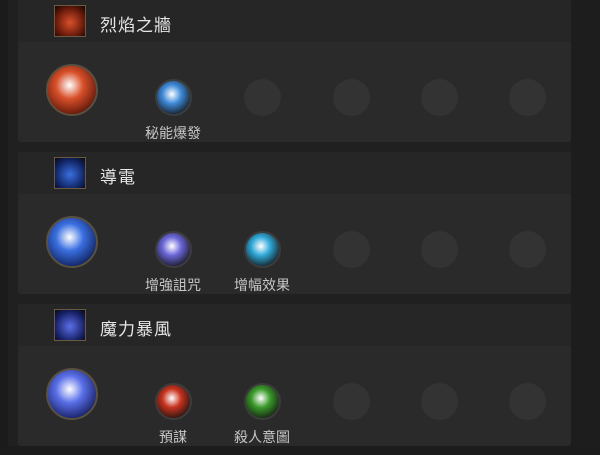 The image size is (600, 455). Describe the element at coordinates (4, 227) in the screenshot. I see `left-frame` at that location.